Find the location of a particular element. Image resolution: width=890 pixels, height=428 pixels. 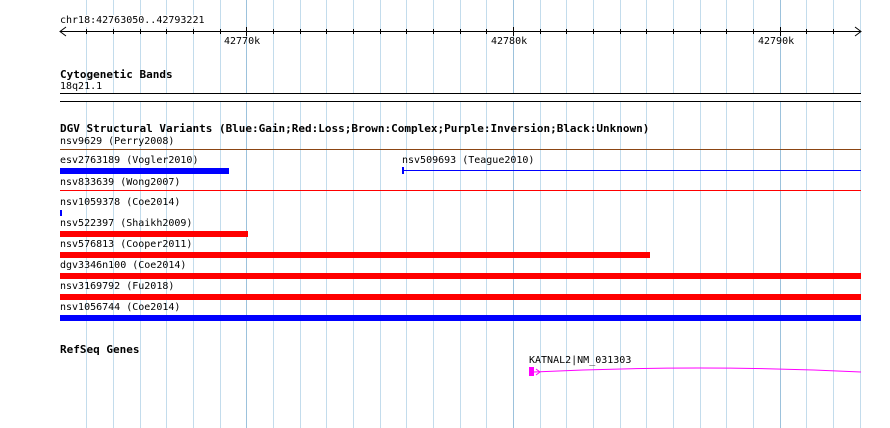

variant-label: nsv1056744 (Coe2014) is located at coordinates (120, 308).